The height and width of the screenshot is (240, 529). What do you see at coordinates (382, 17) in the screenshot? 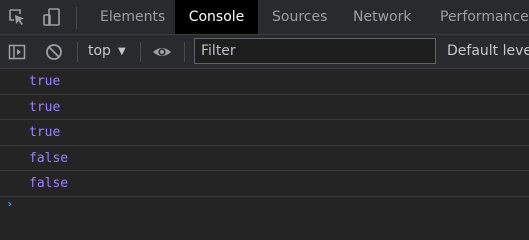
I see `tab-network: Network` at bounding box center [382, 17].